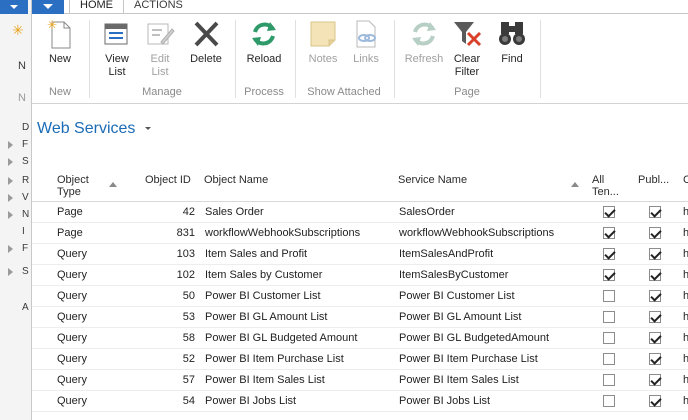  I want to click on column-object-name: Object Name, so click(236, 180).